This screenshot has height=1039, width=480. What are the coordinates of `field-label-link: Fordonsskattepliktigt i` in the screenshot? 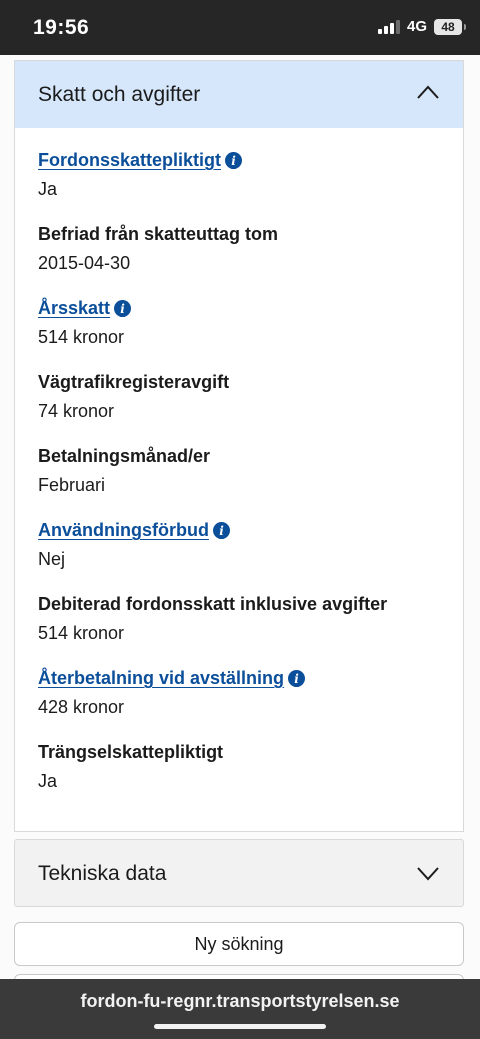 It's located at (140, 160).